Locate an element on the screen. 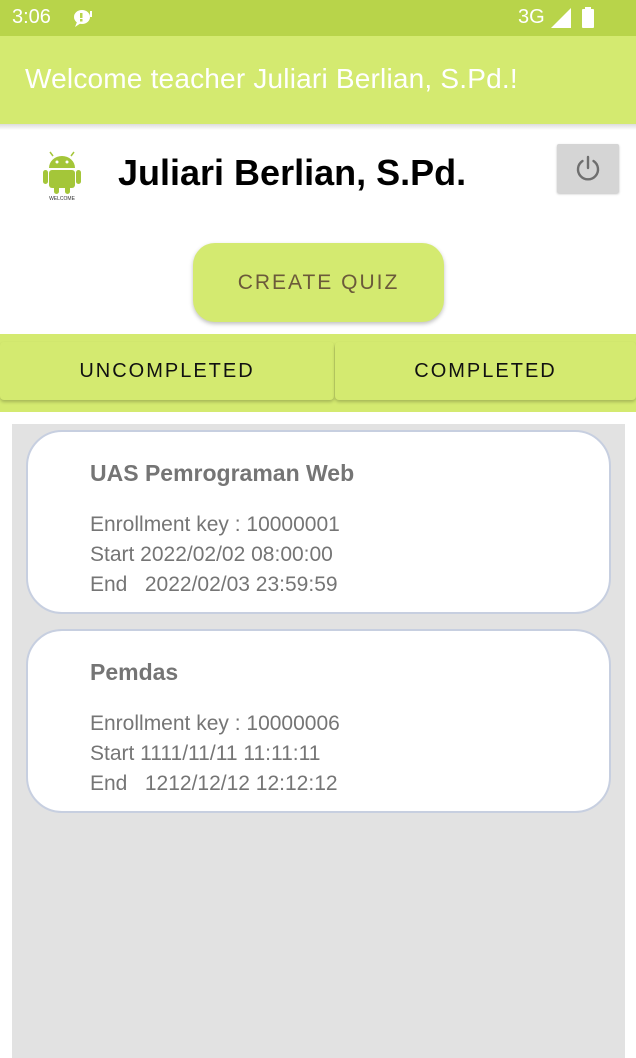 The height and width of the screenshot is (1058, 636). create-quiz-button: CREATE QUIZ is located at coordinates (318, 282).